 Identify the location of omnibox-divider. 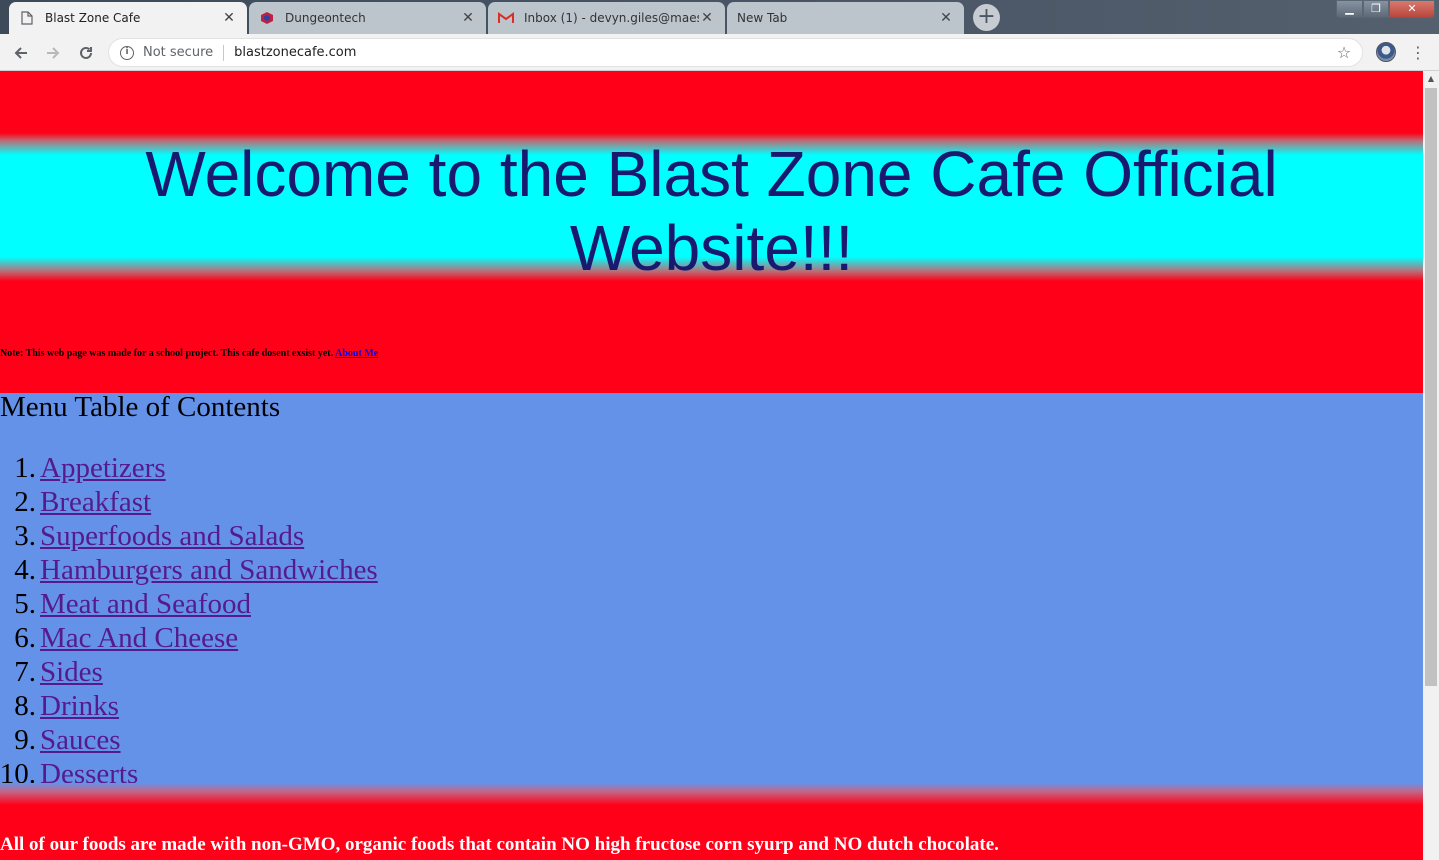
(224, 52).